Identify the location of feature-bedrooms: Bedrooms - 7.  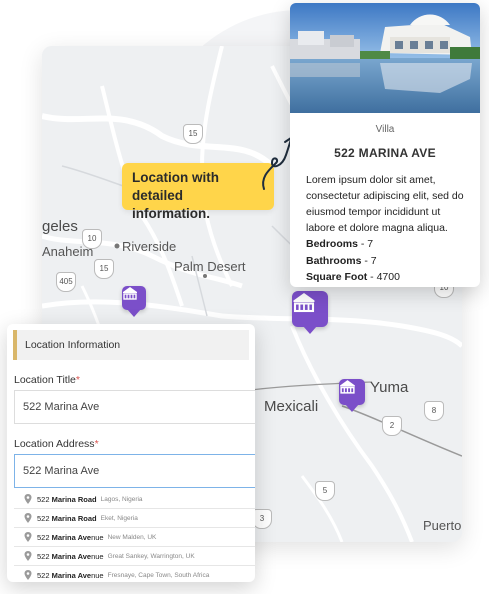
(340, 244).